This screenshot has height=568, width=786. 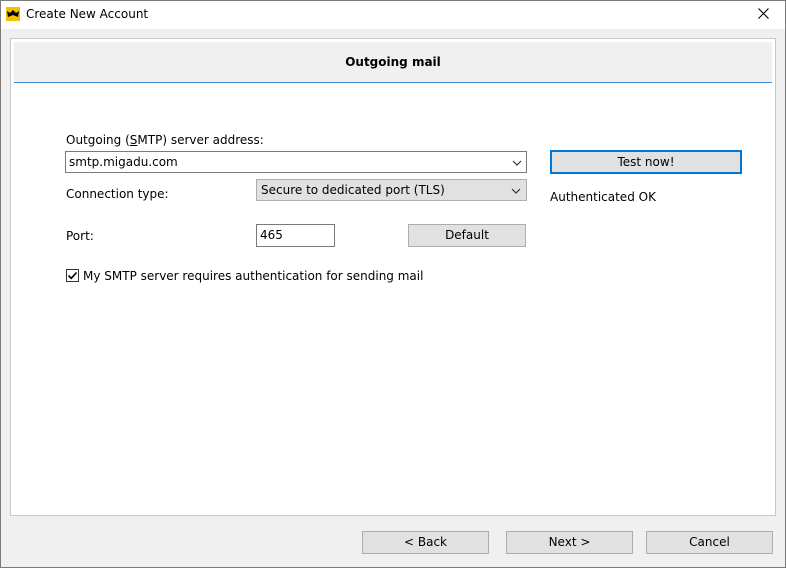 What do you see at coordinates (123, 162) in the screenshot?
I see `smtp-server-value: smtp.migadu.com` at bounding box center [123, 162].